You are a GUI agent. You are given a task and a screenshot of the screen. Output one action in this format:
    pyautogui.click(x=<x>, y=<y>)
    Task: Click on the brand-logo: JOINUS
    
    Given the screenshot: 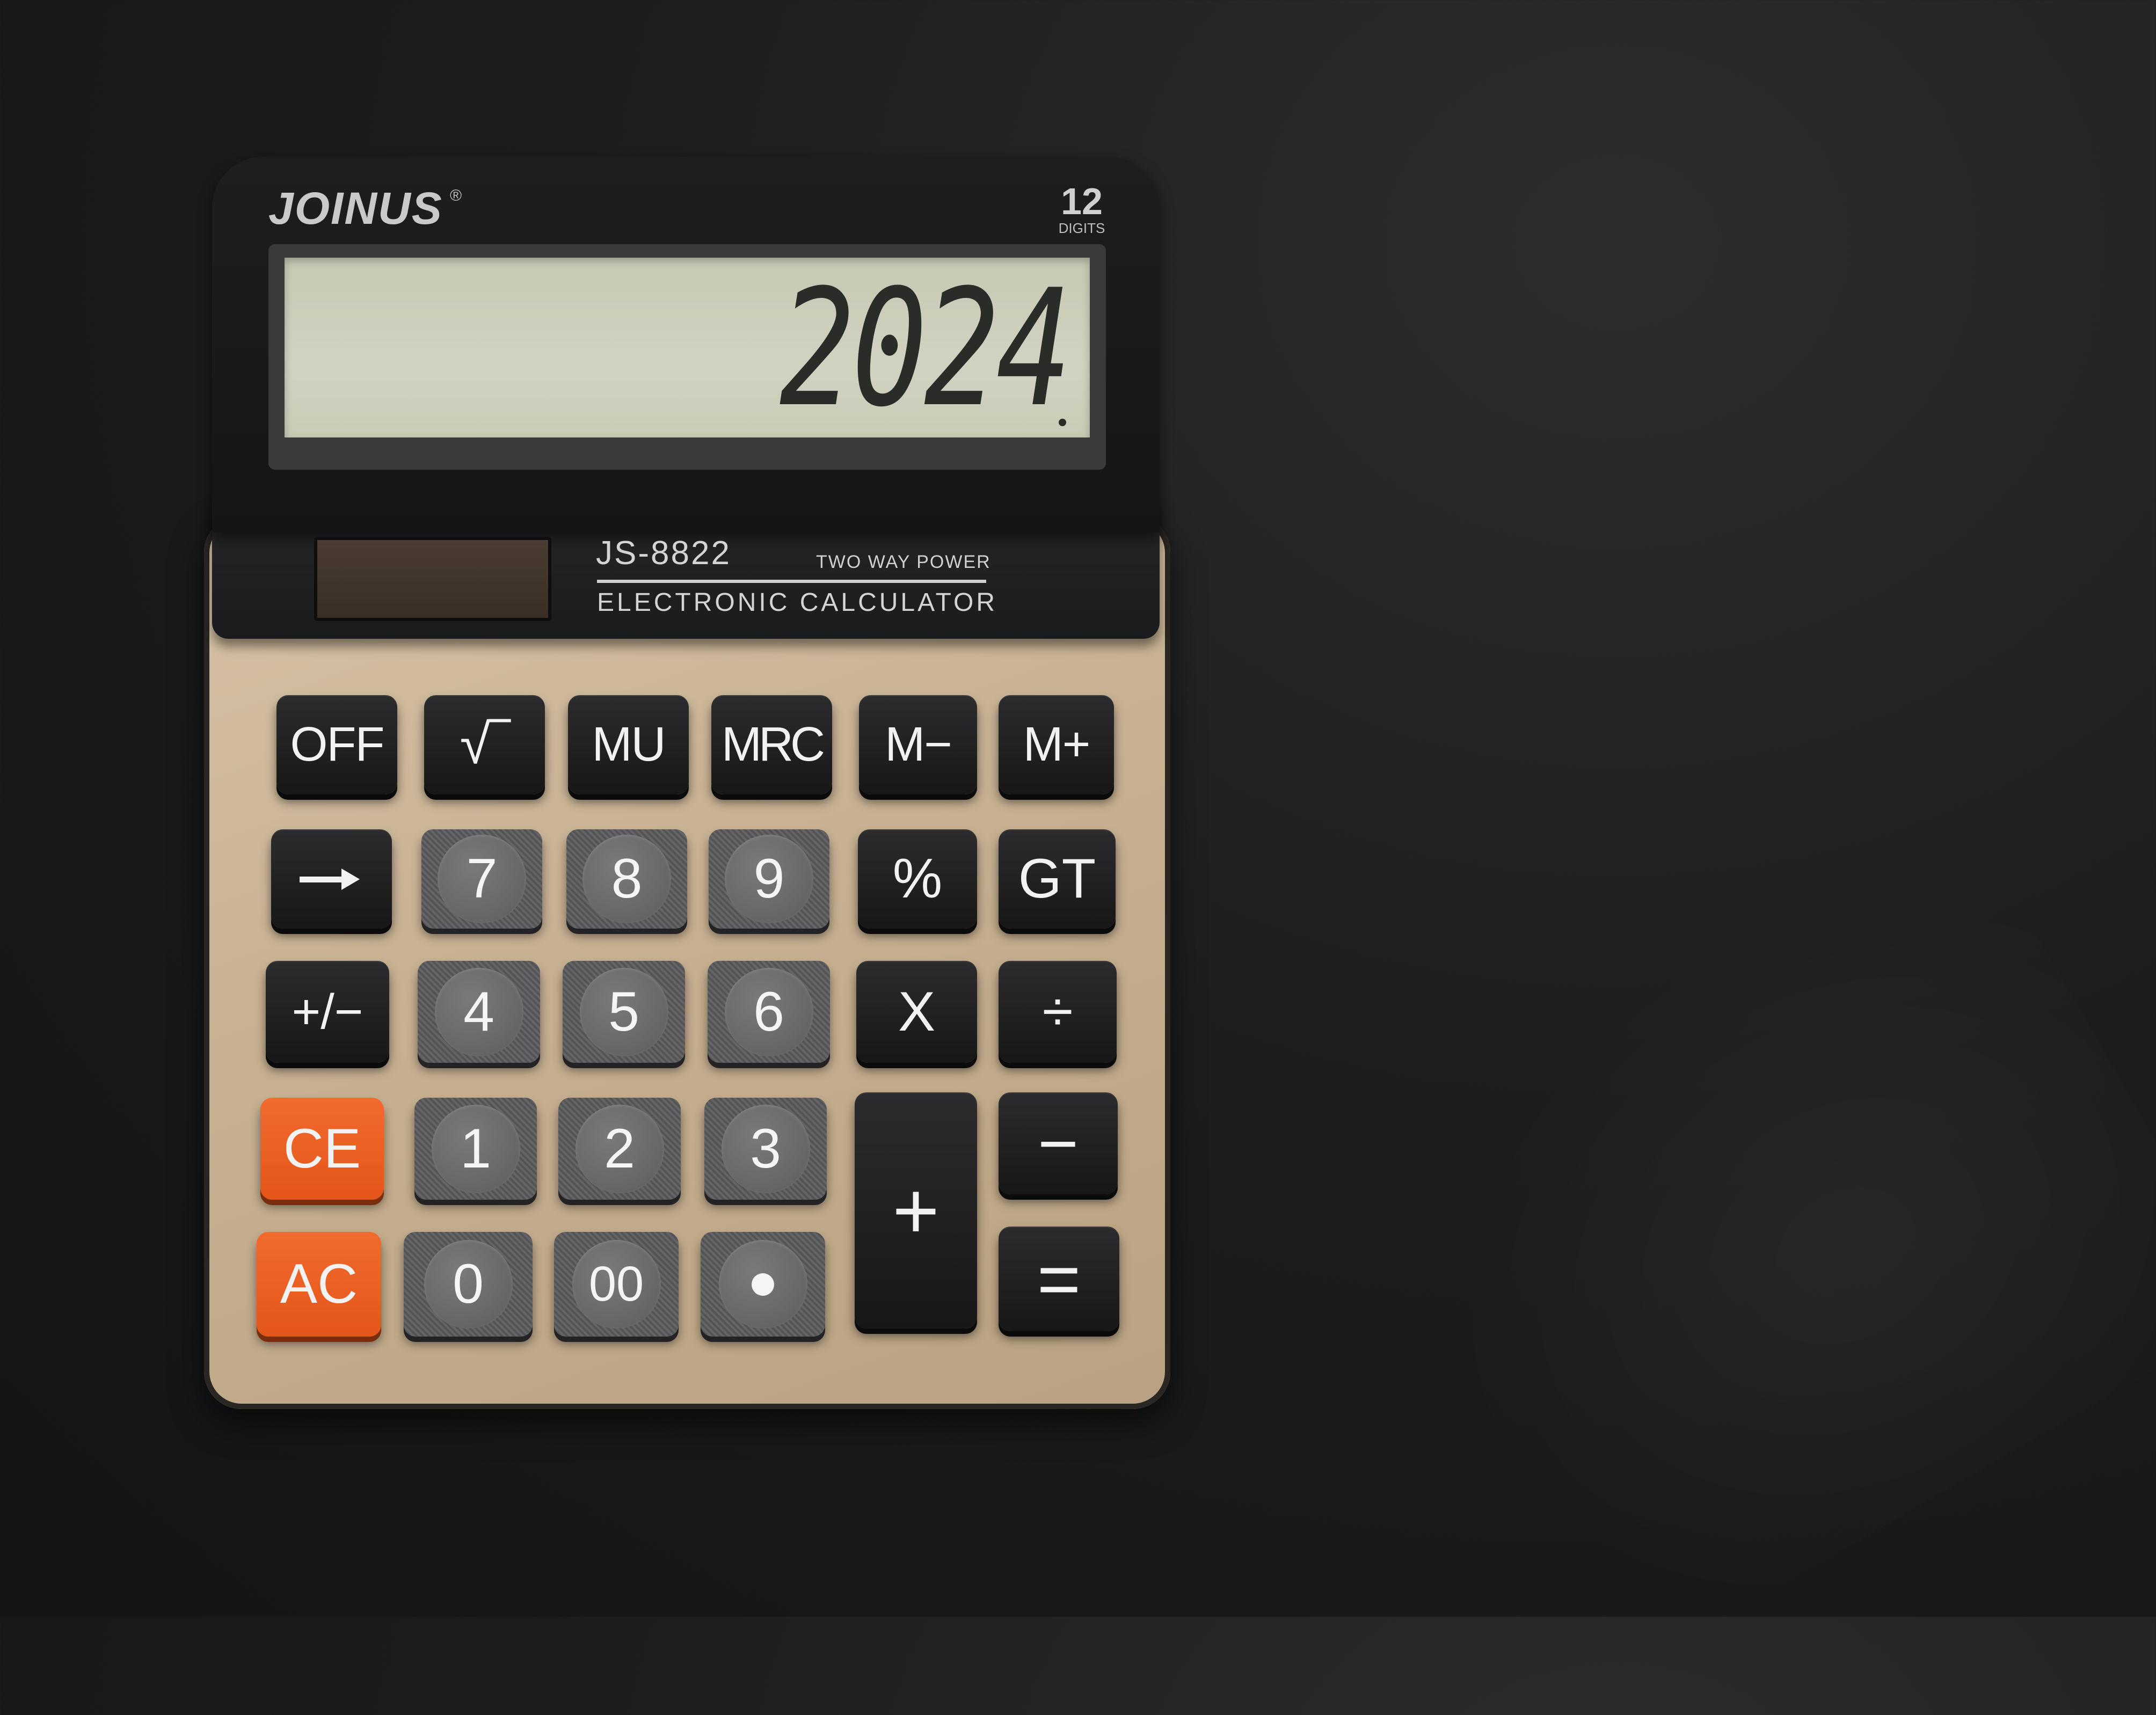 What is the action you would take?
    pyautogui.click(x=355, y=208)
    